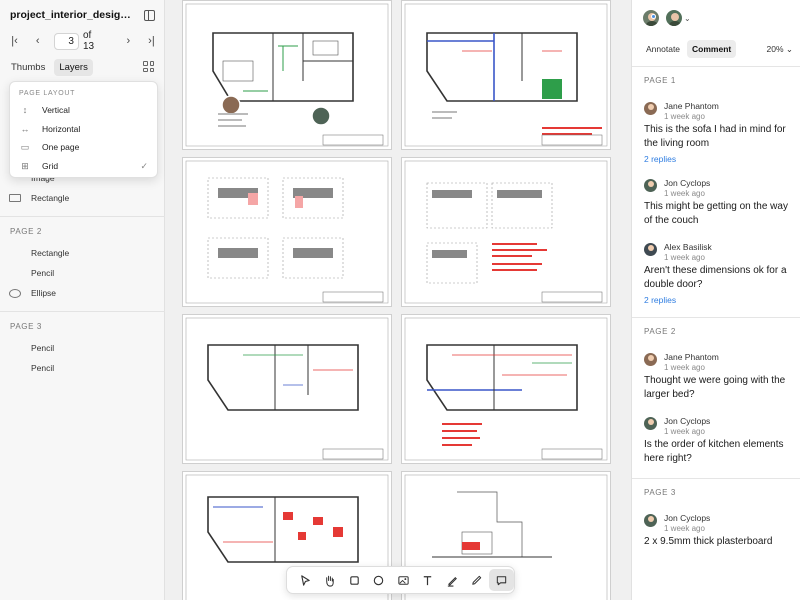 Image resolution: width=800 pixels, height=600 pixels. I want to click on zoom-select: 20% ⌄, so click(779, 49).